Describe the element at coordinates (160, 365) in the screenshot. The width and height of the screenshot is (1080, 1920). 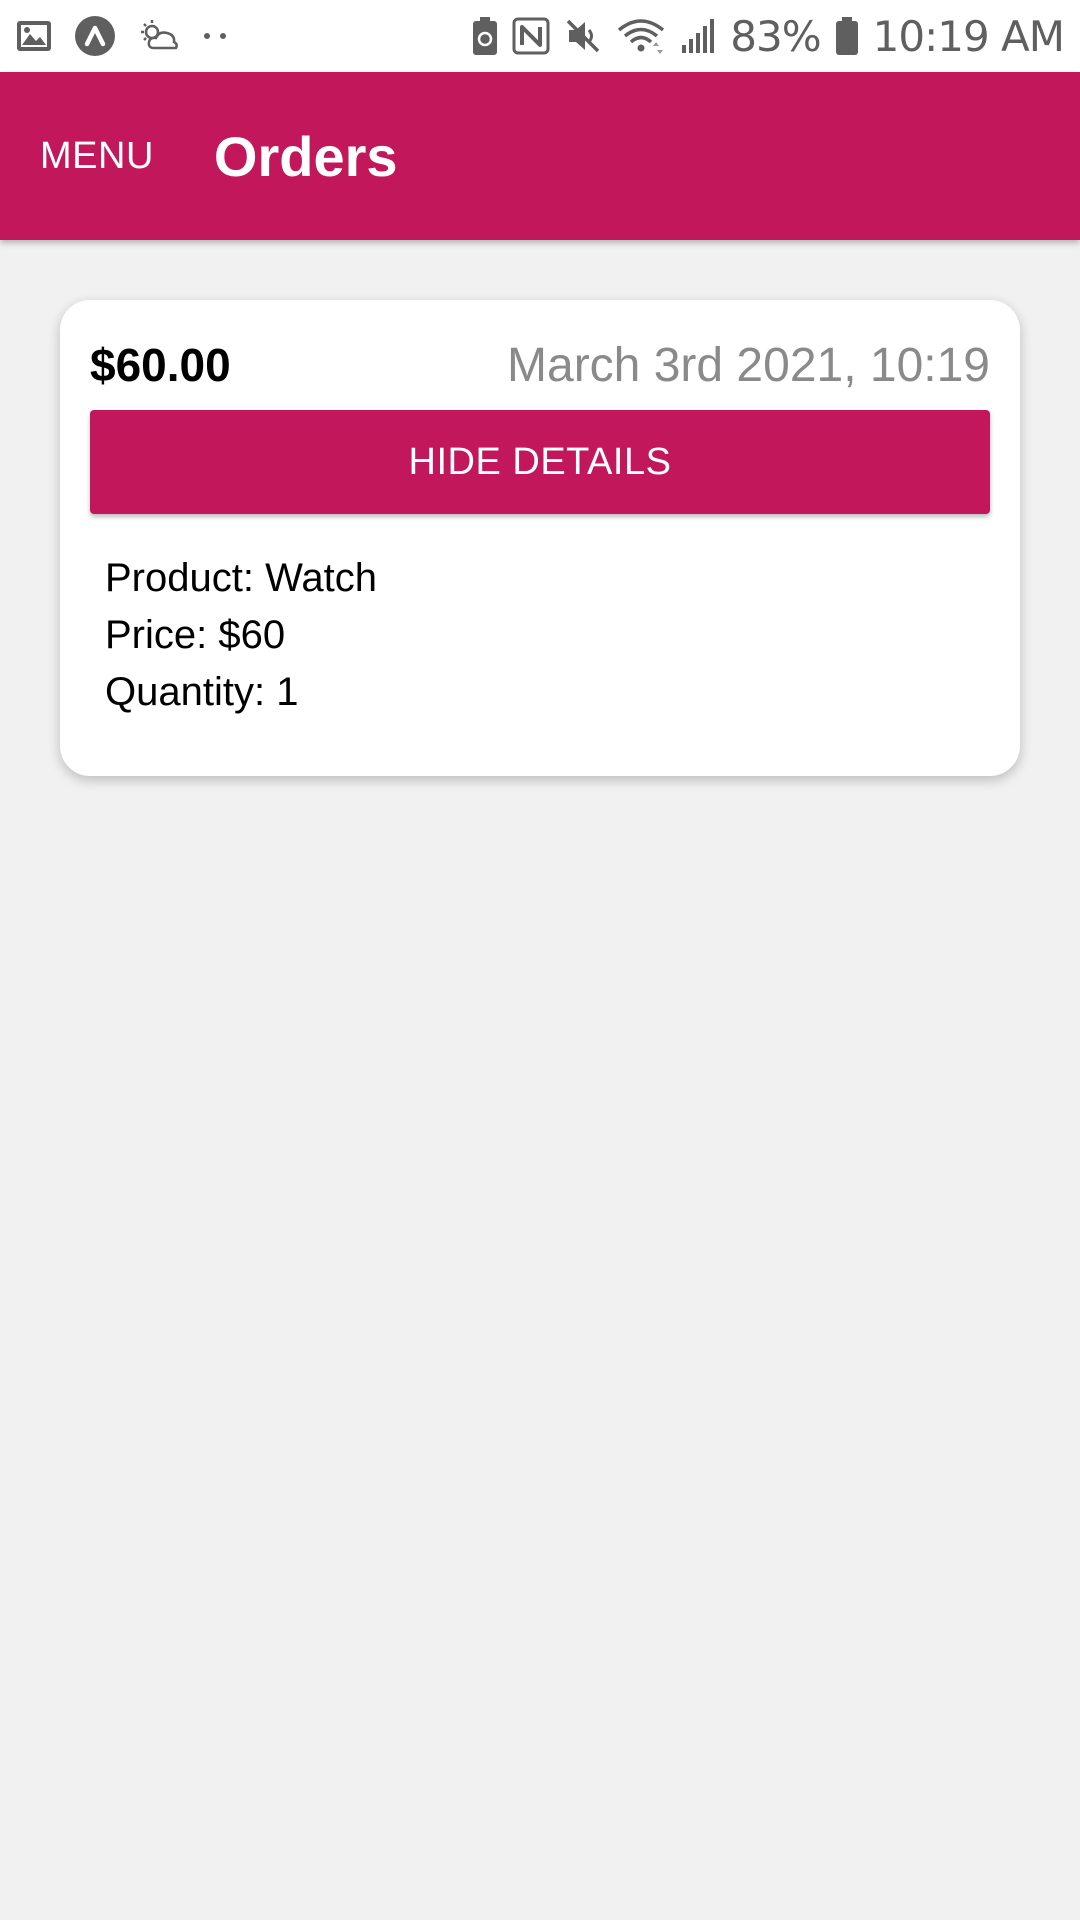
I see `order-total: $60.00` at that location.